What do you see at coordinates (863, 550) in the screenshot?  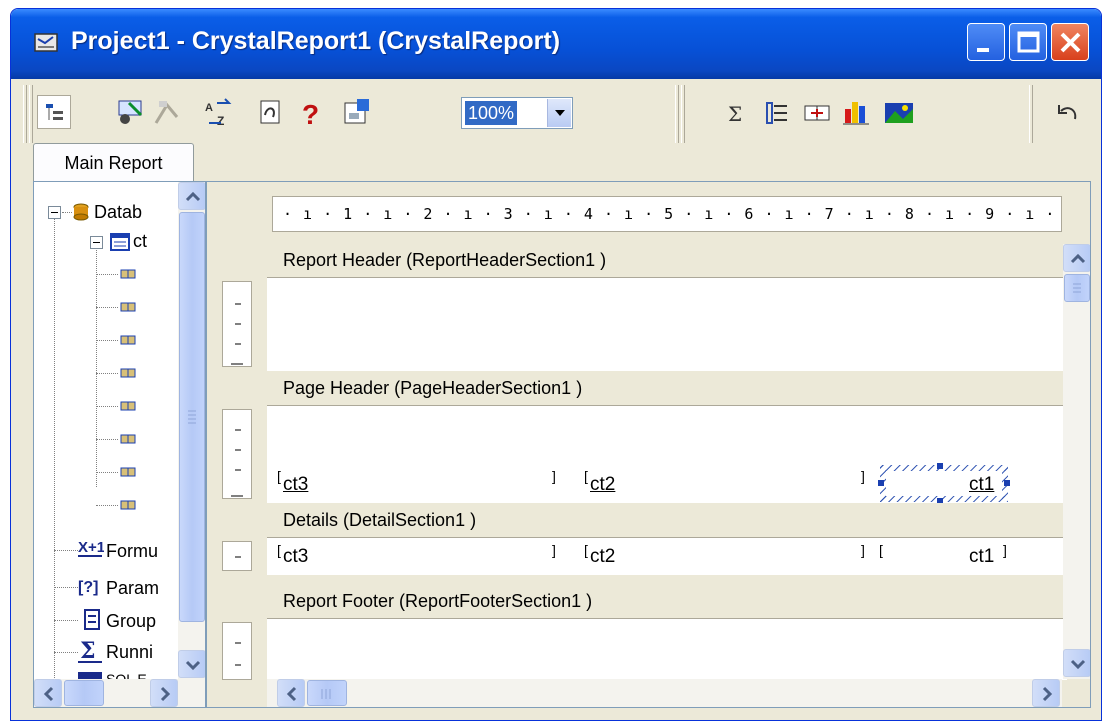 I see `field-bracket: ]` at bounding box center [863, 550].